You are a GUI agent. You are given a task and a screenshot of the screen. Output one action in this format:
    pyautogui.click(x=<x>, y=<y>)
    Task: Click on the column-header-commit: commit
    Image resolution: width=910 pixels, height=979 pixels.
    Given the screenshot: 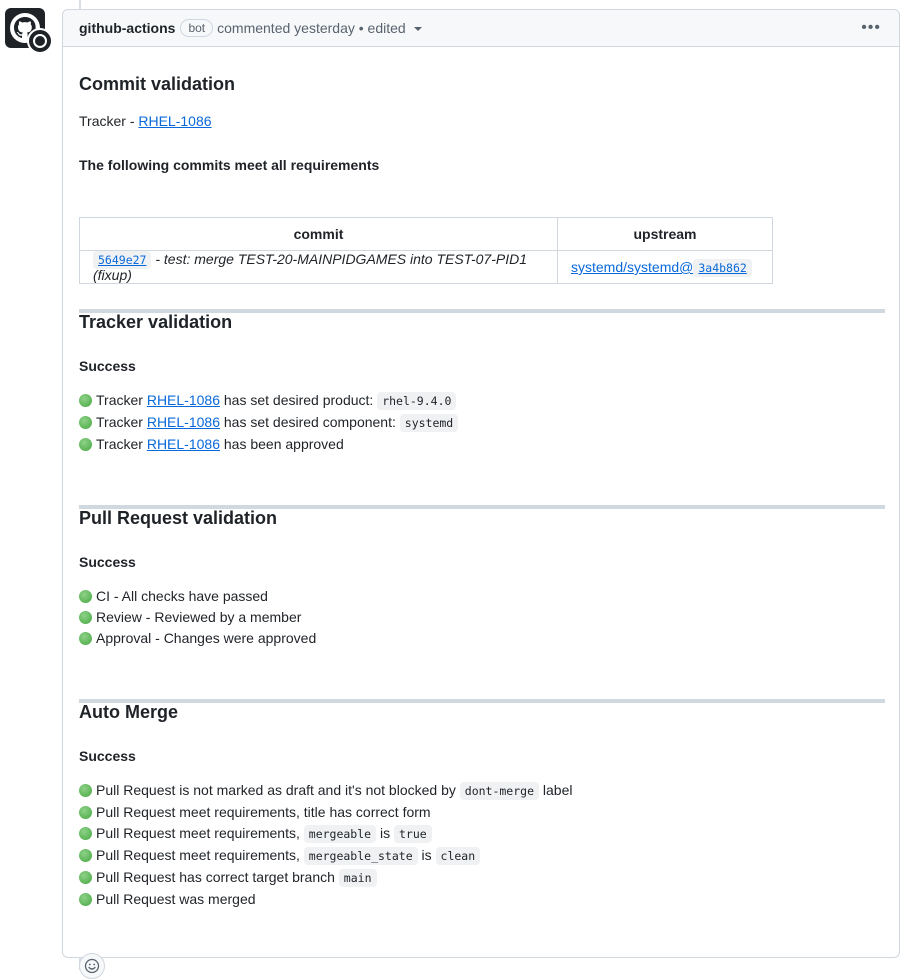 What is the action you would take?
    pyautogui.click(x=318, y=234)
    